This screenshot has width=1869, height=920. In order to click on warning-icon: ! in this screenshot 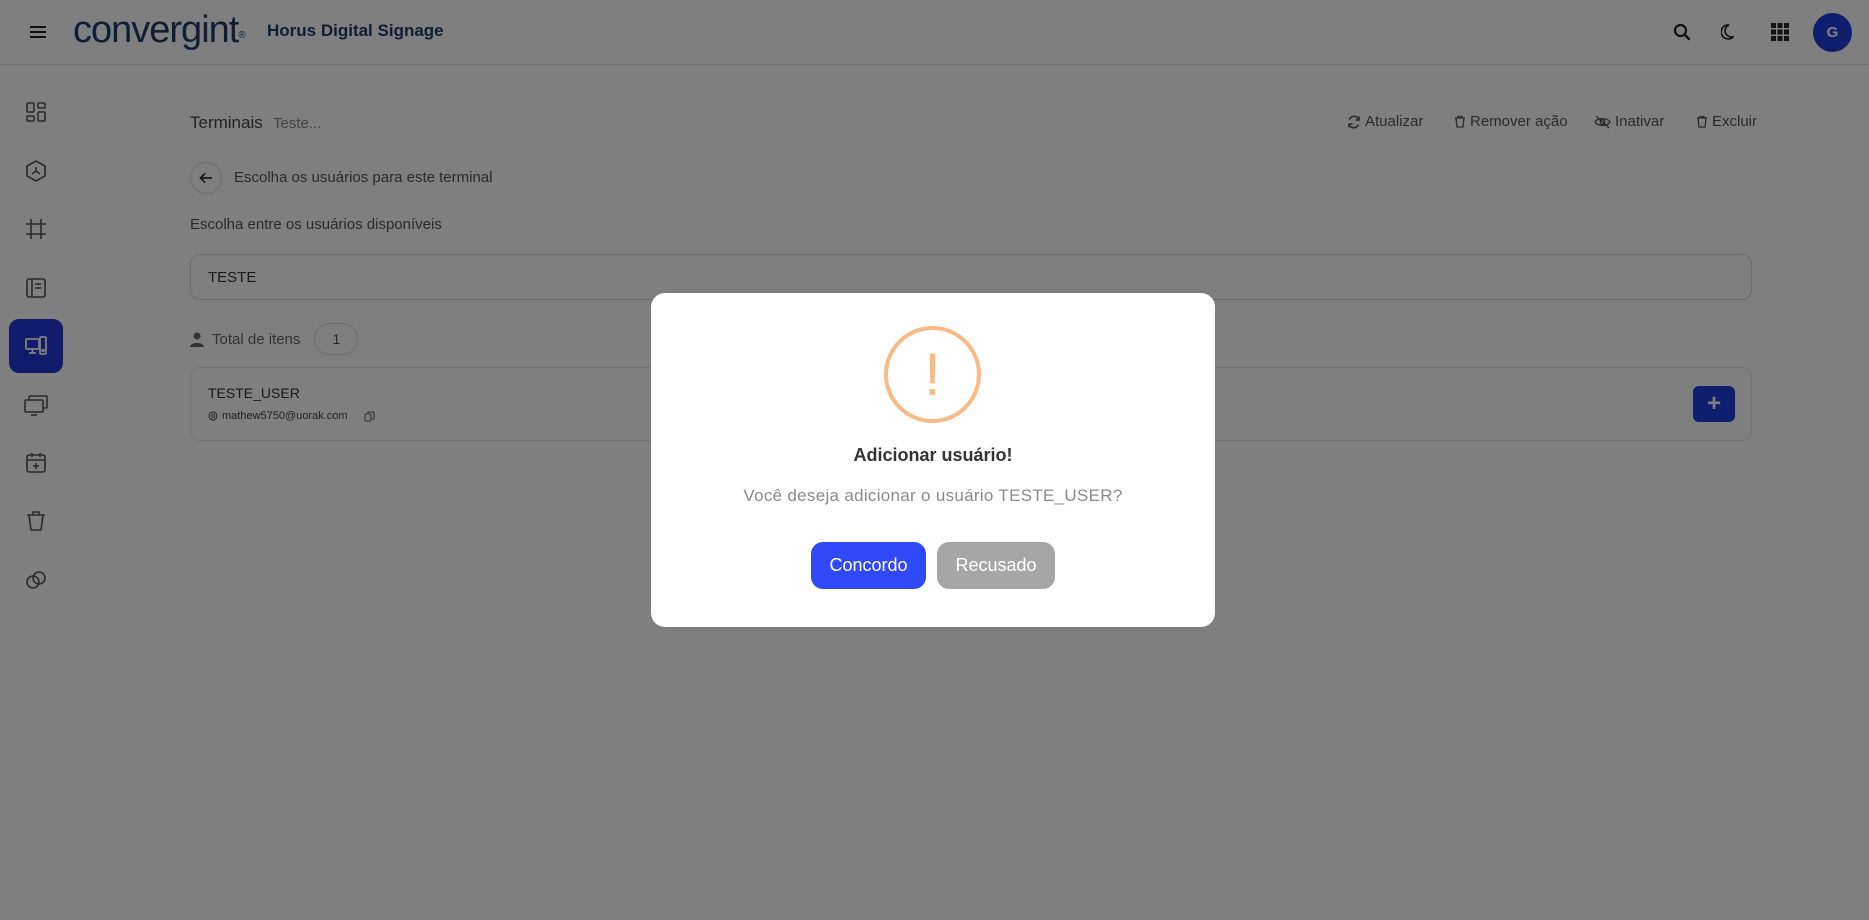, I will do `click(932, 374)`.